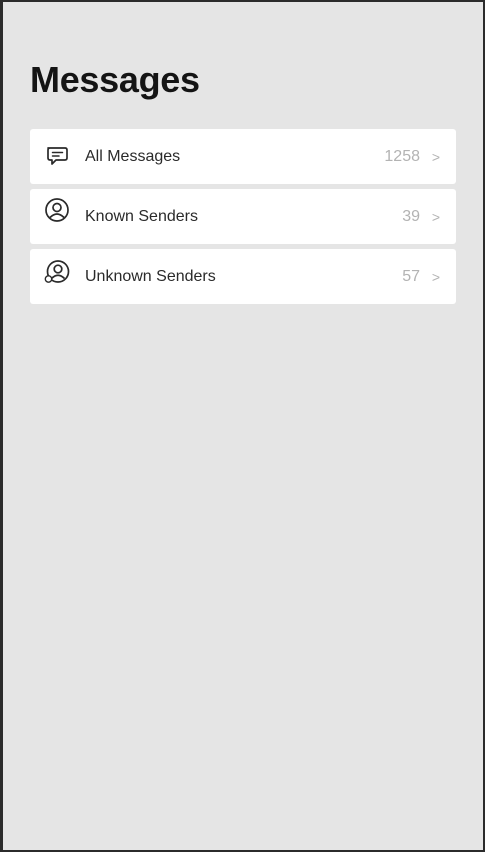 Image resolution: width=485 pixels, height=852 pixels. Describe the element at coordinates (133, 156) in the screenshot. I see `list-item-label: All Messages` at that location.